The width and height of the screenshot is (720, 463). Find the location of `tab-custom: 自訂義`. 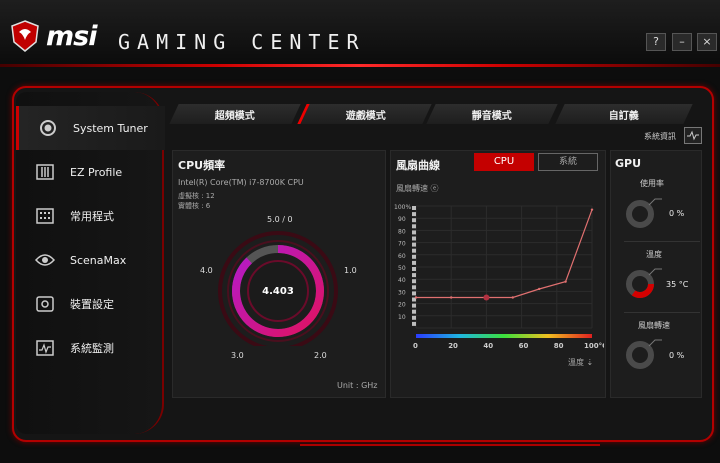

tab-custom: 自訂義 is located at coordinates (624, 114).